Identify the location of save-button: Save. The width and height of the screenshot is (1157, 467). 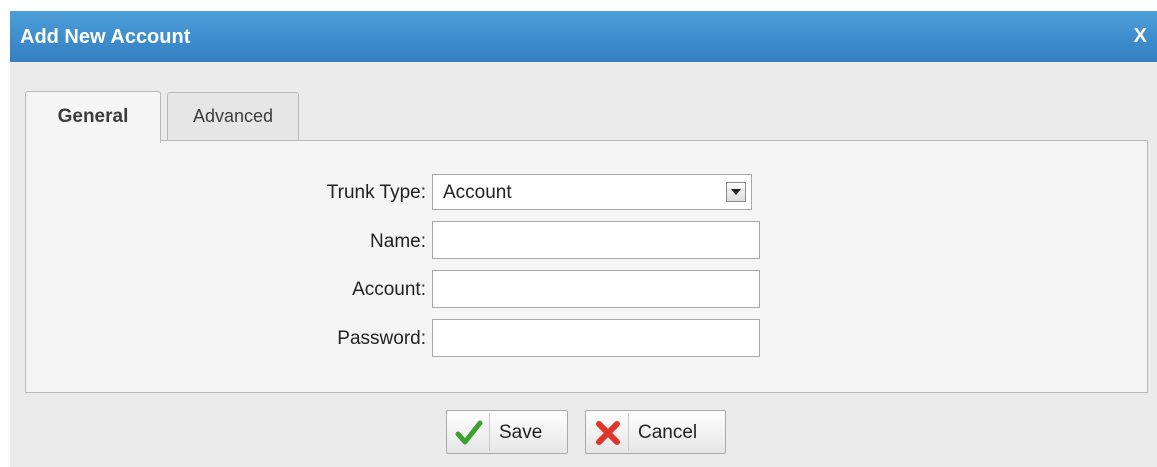
(507, 432).